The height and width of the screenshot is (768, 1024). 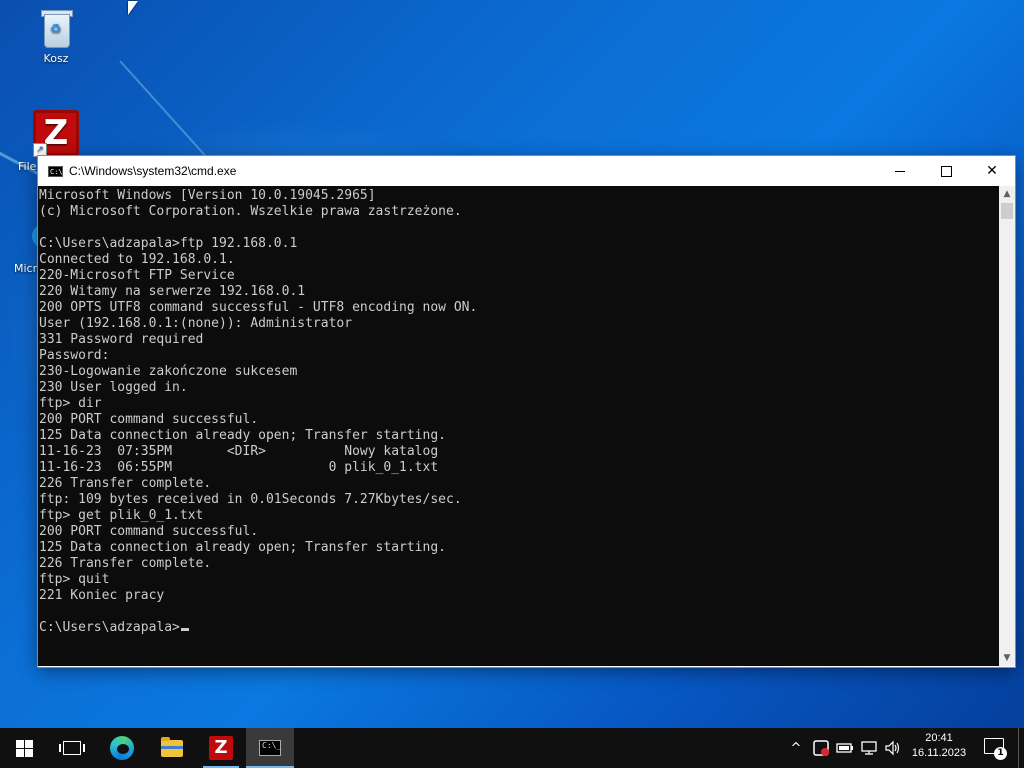 I want to click on task-view-button, so click(x=72, y=748).